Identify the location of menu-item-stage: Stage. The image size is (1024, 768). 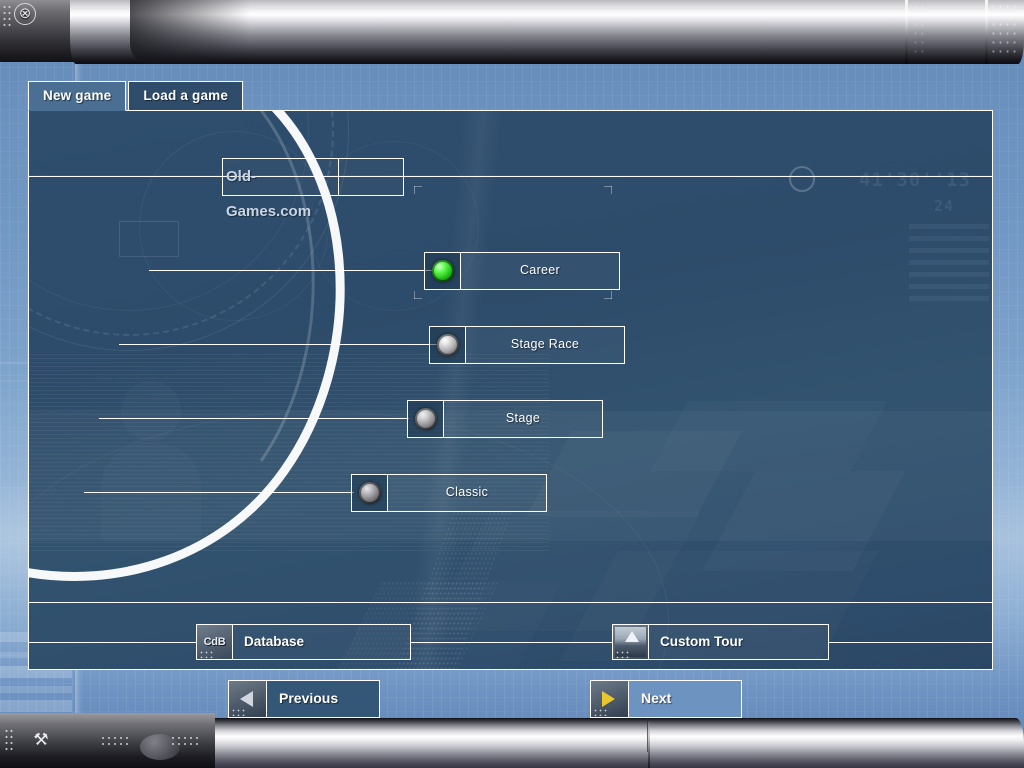
(505, 419).